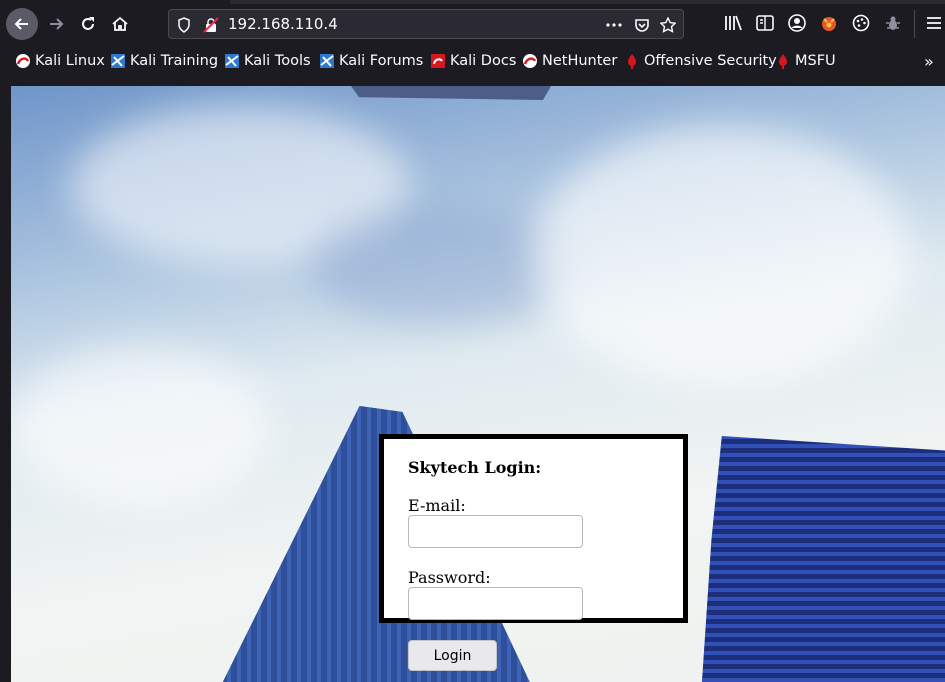  Describe the element at coordinates (765, 23) in the screenshot. I see `reader-view-icon` at that location.